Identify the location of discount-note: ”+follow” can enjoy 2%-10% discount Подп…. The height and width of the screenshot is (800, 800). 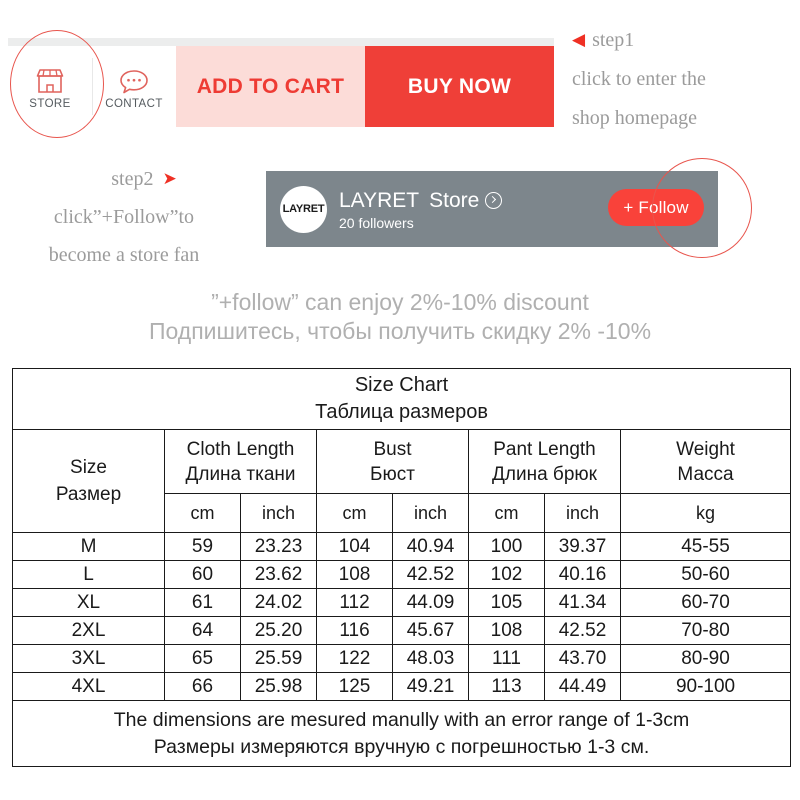
(400, 317).